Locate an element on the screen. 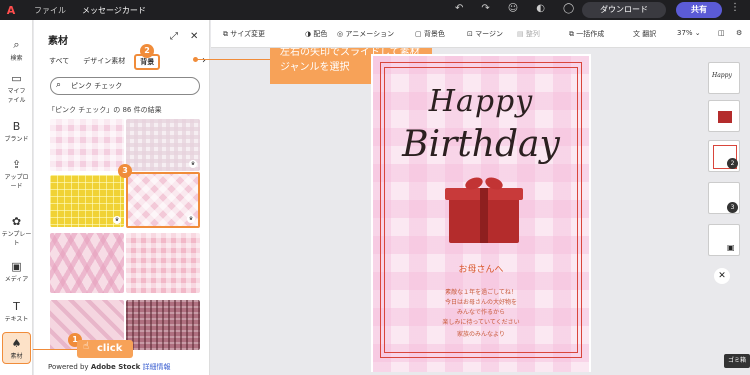 The image size is (750, 375). thumb-preview: Happy is located at coordinates (722, 75).